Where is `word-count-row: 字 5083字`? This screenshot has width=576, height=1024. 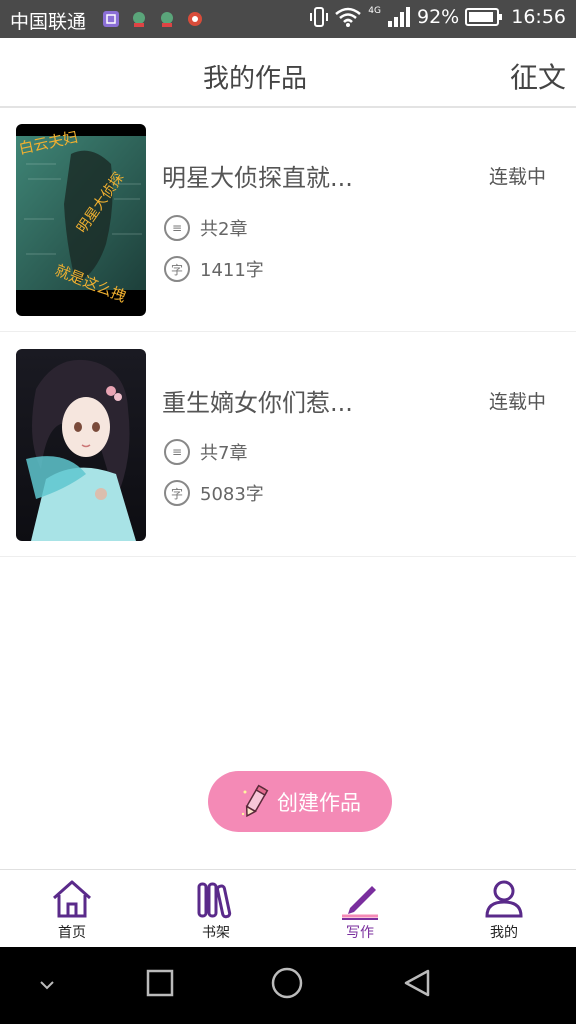
word-count-row: 字 5083字 is located at coordinates (214, 493).